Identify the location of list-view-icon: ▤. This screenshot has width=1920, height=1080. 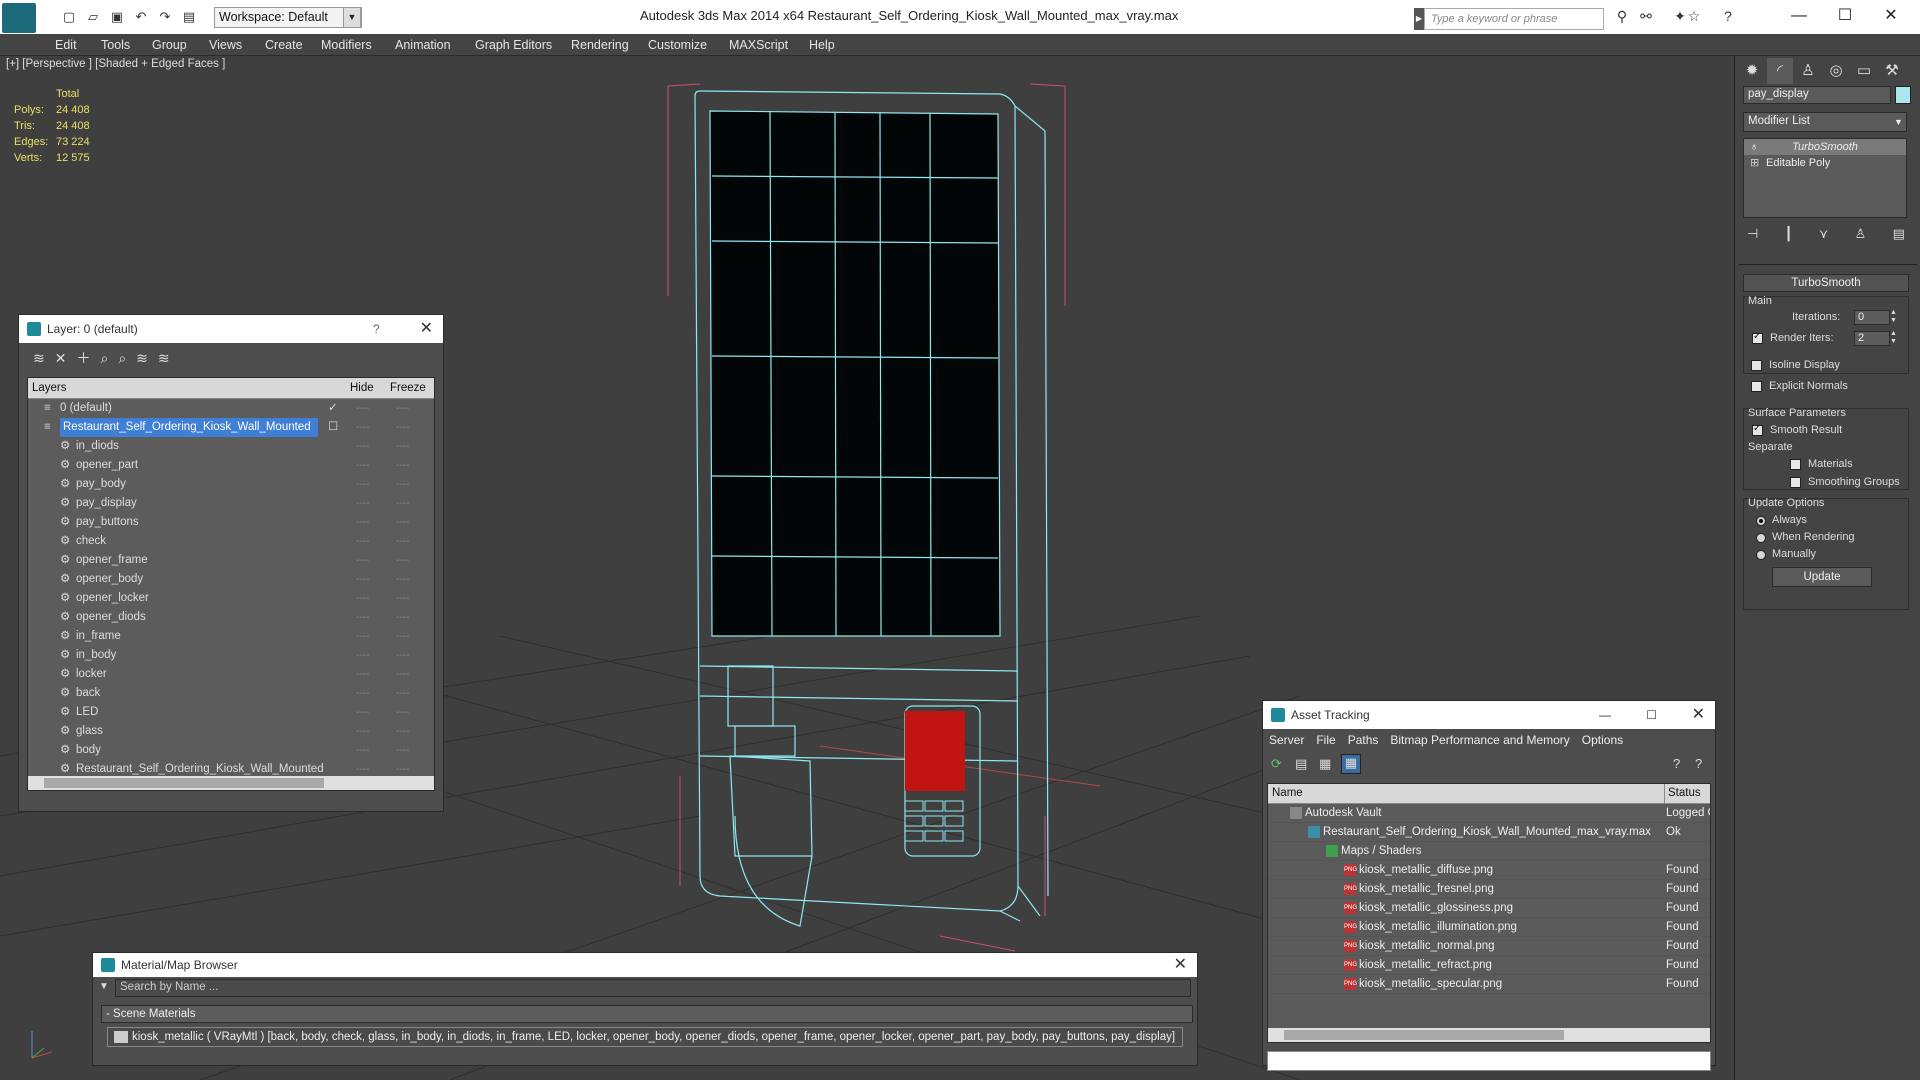
(1301, 764).